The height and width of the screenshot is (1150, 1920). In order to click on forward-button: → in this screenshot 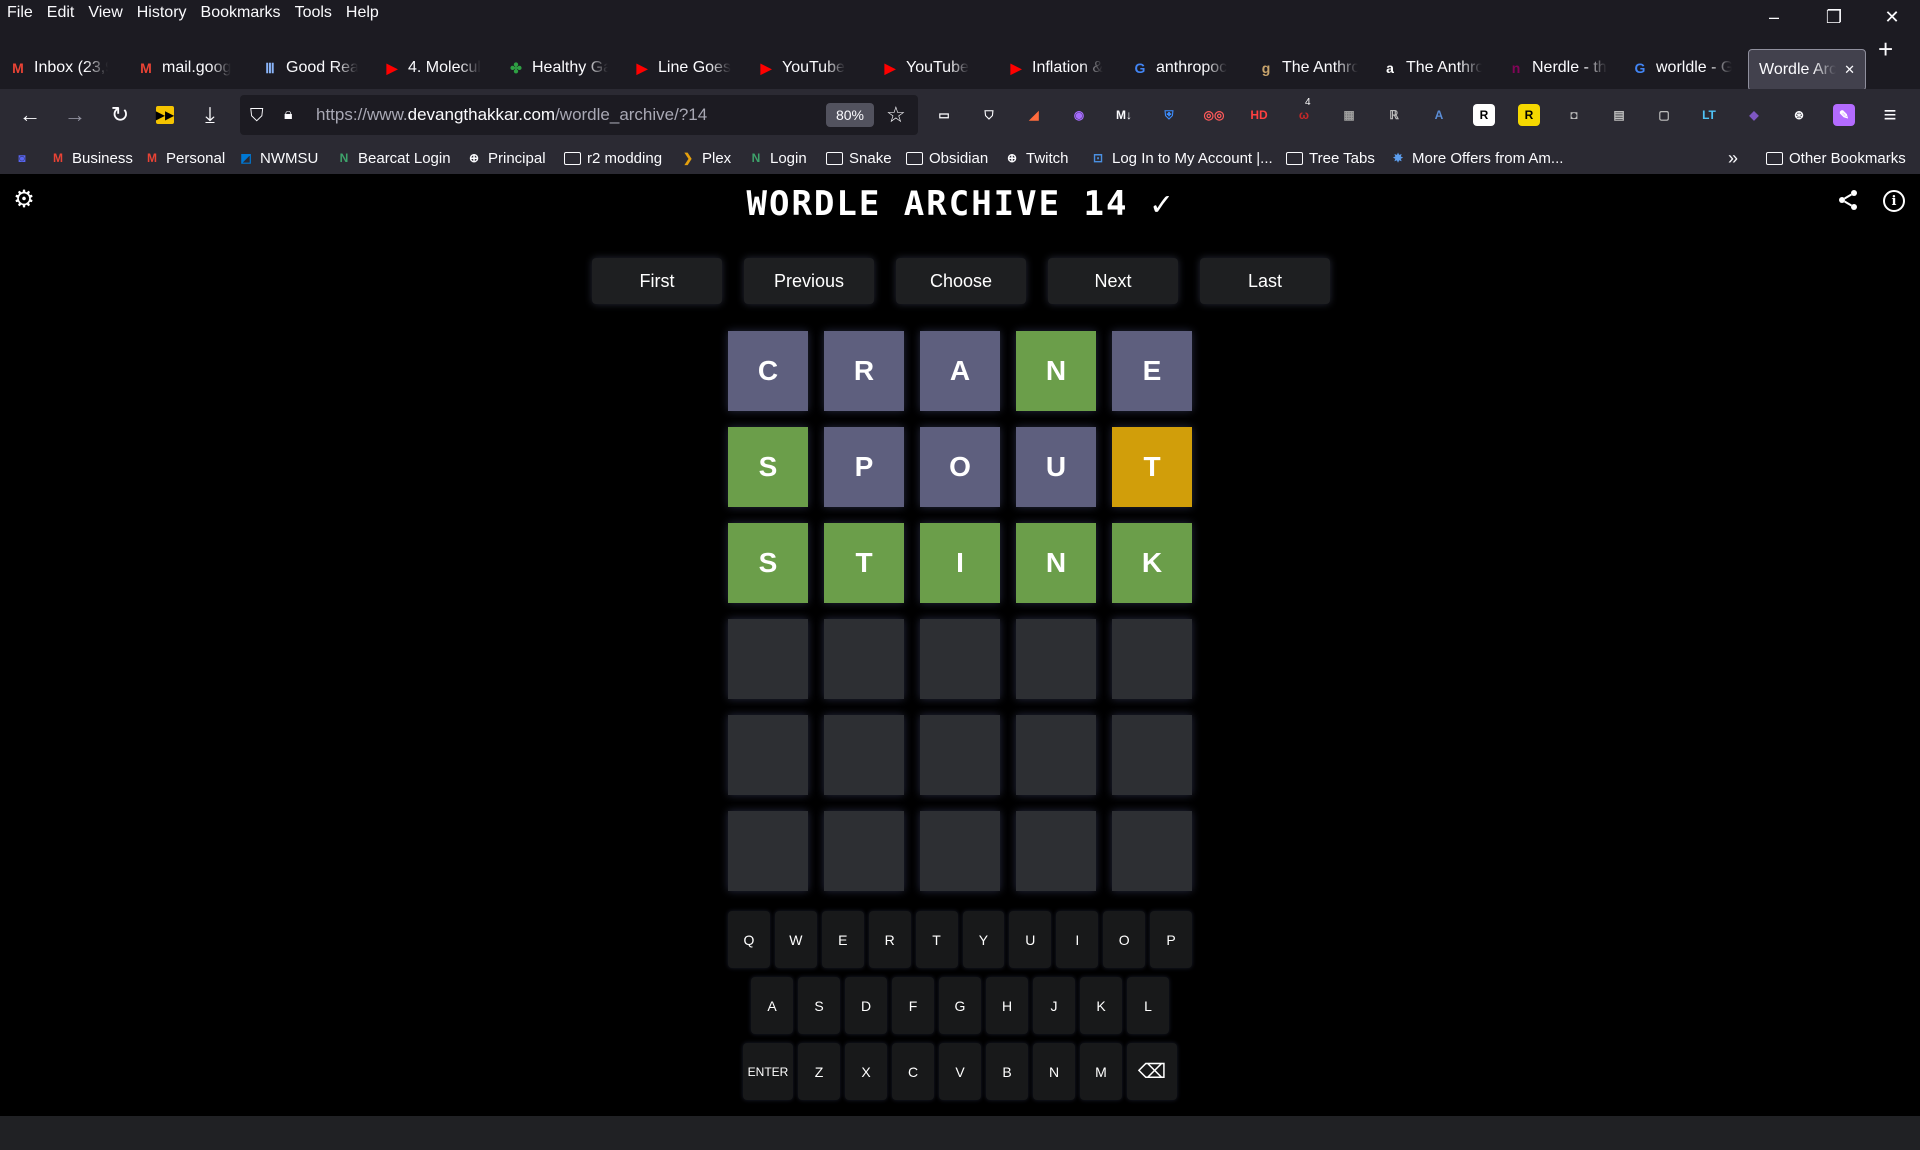, I will do `click(75, 115)`.